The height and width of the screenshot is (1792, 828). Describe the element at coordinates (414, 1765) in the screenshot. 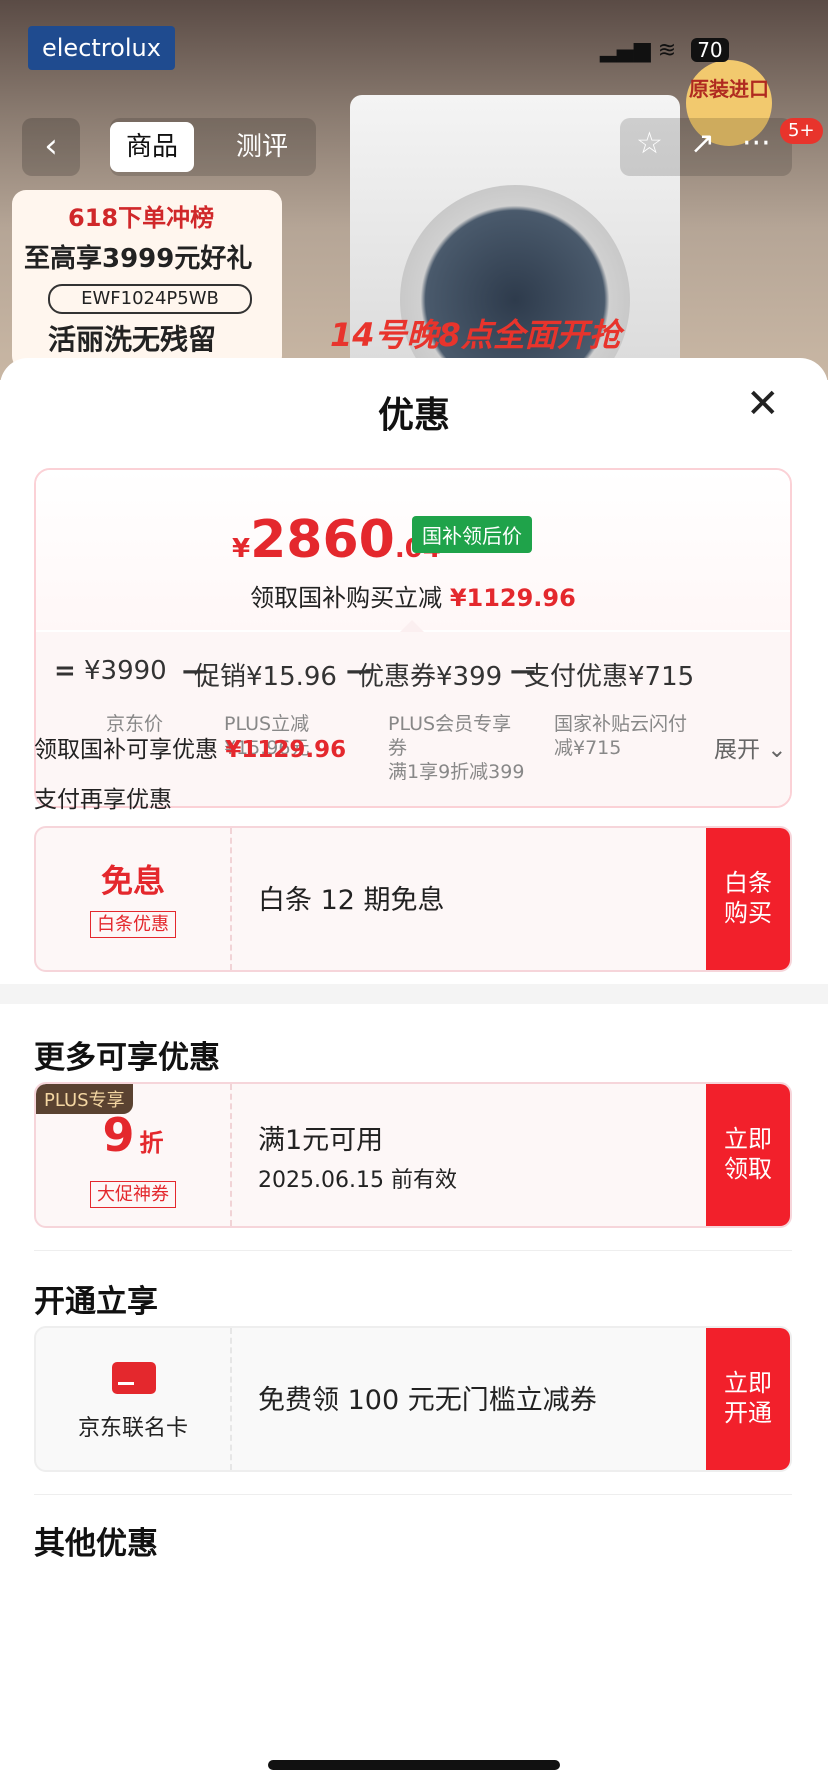

I see `home-indicator` at that location.